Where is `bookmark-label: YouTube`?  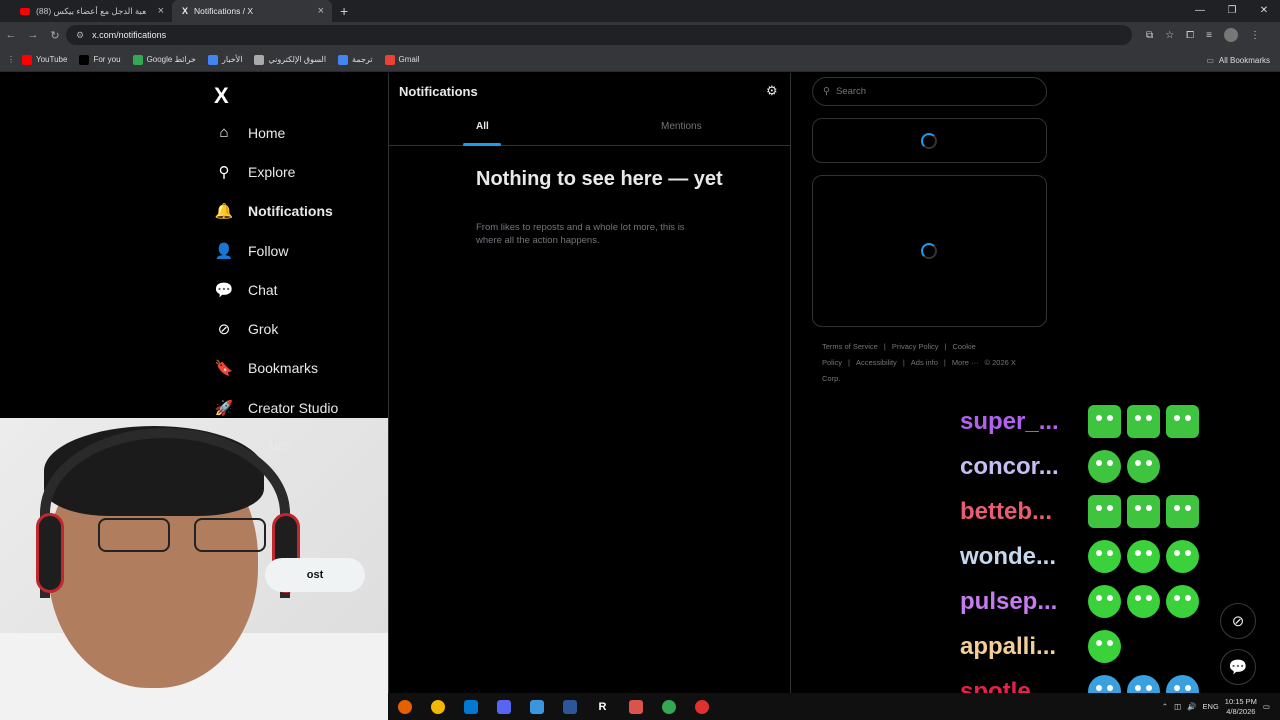
bookmark-label: YouTube is located at coordinates (52, 59).